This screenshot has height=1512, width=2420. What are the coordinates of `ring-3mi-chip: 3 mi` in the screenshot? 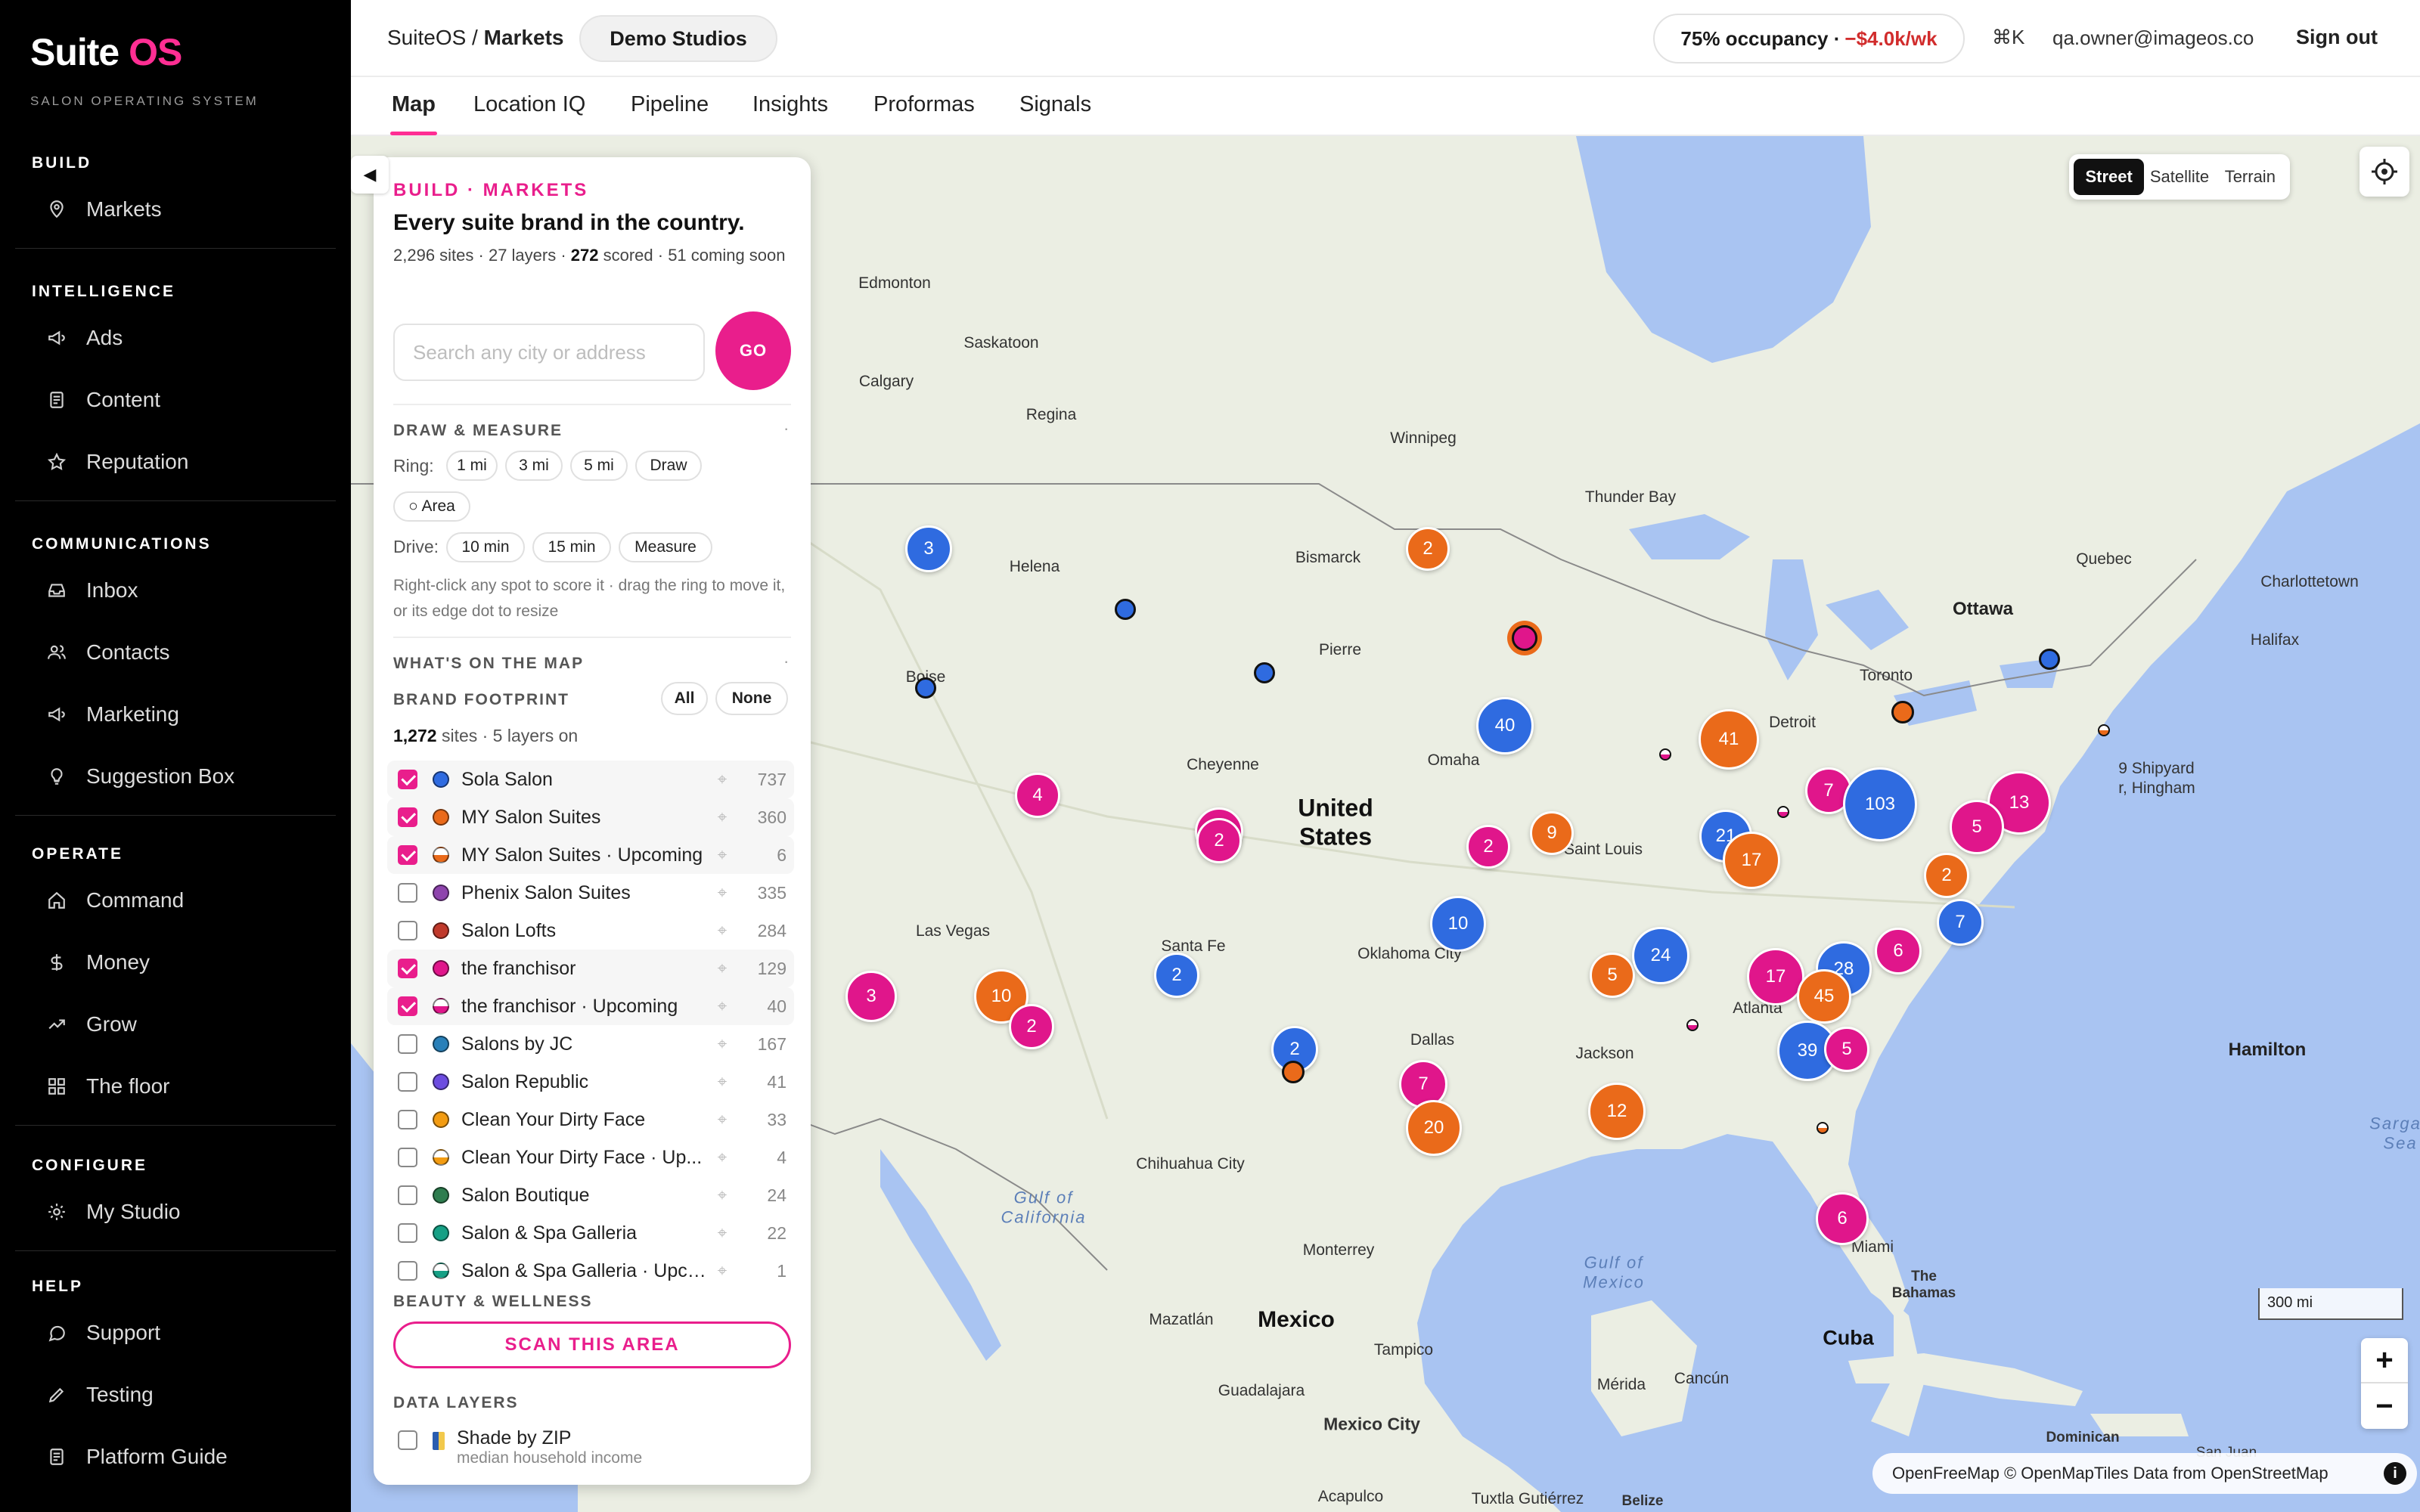 It's located at (534, 466).